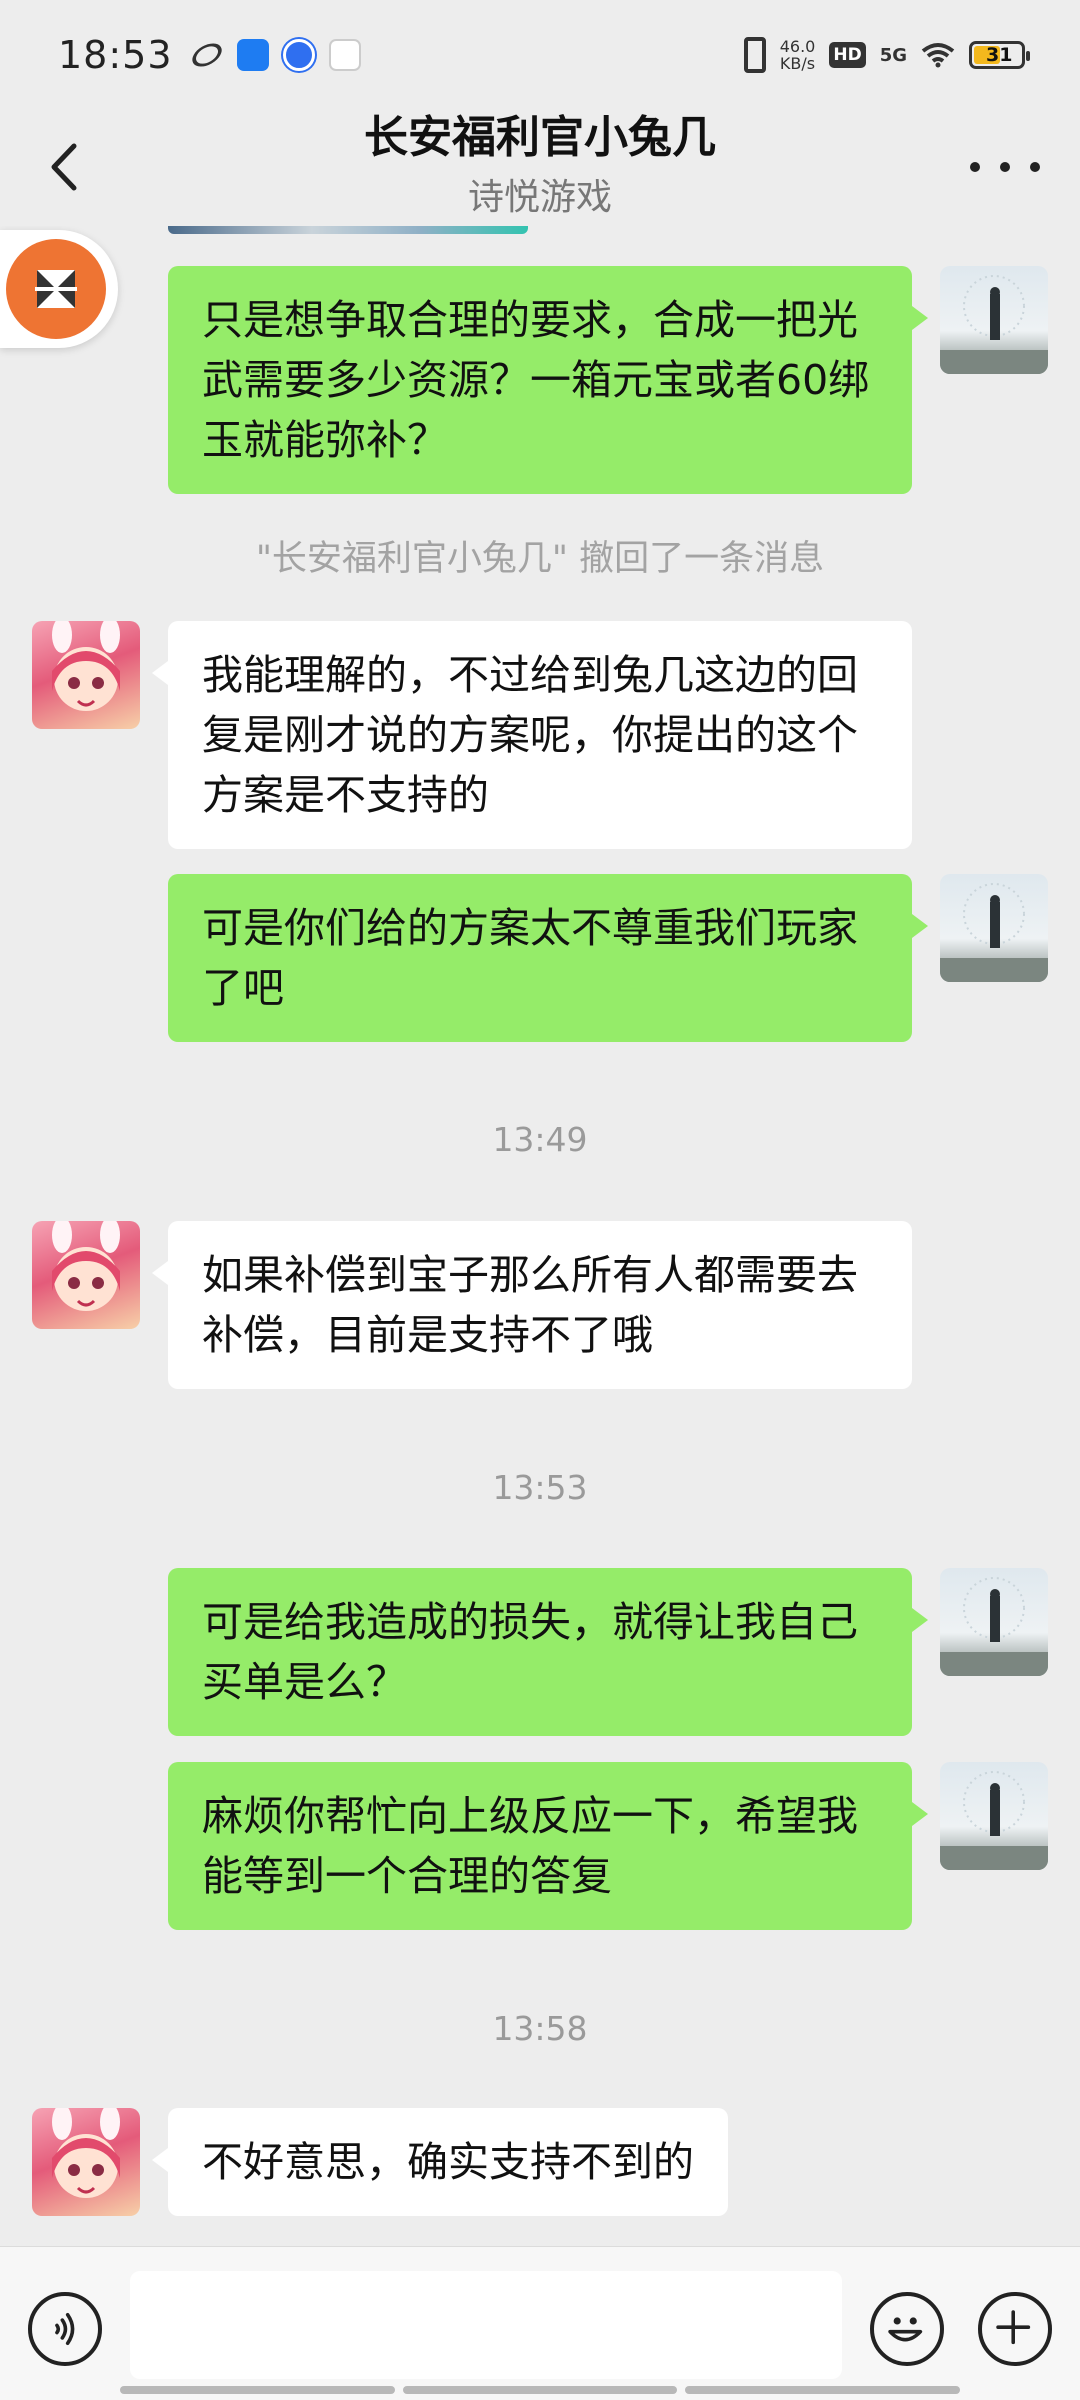  Describe the element at coordinates (540, 2028) in the screenshot. I see `message-timestamp: 13:58` at that location.